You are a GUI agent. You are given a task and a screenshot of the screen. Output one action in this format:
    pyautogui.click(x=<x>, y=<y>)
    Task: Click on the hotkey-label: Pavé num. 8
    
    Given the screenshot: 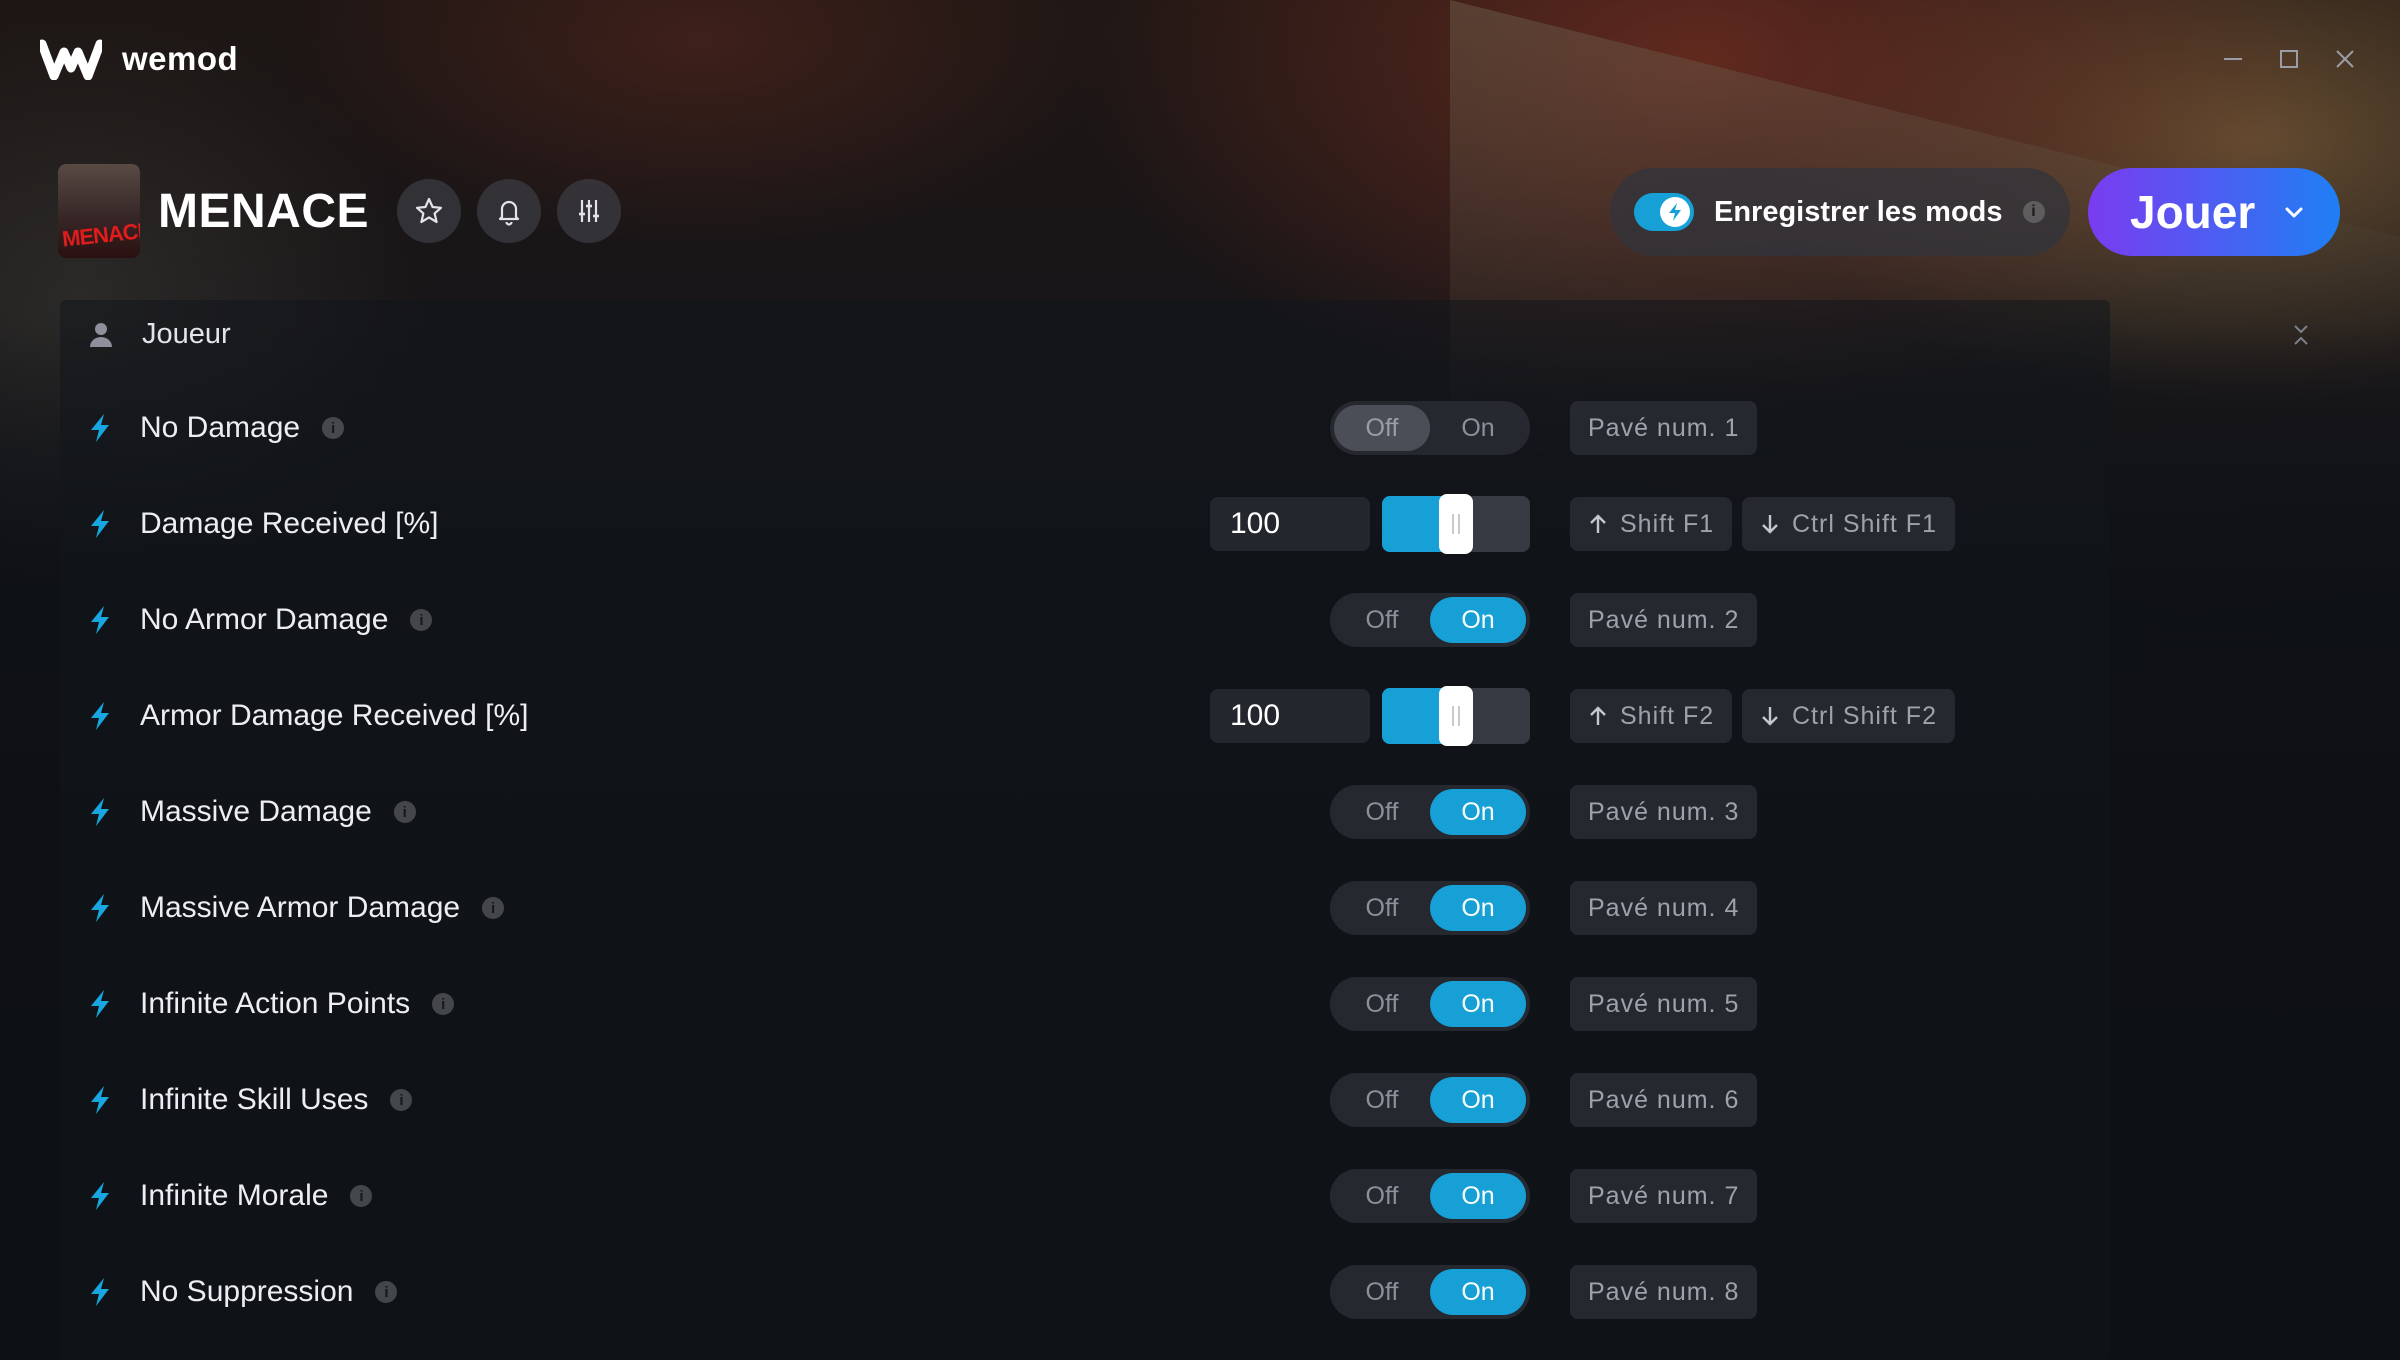 What is the action you would take?
    pyautogui.click(x=1664, y=1291)
    